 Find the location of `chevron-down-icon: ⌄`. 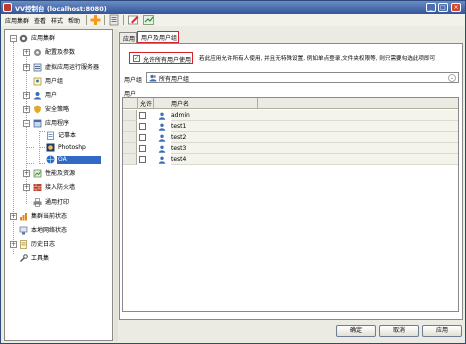

chevron-down-icon: ⌄ is located at coordinates (452, 78).